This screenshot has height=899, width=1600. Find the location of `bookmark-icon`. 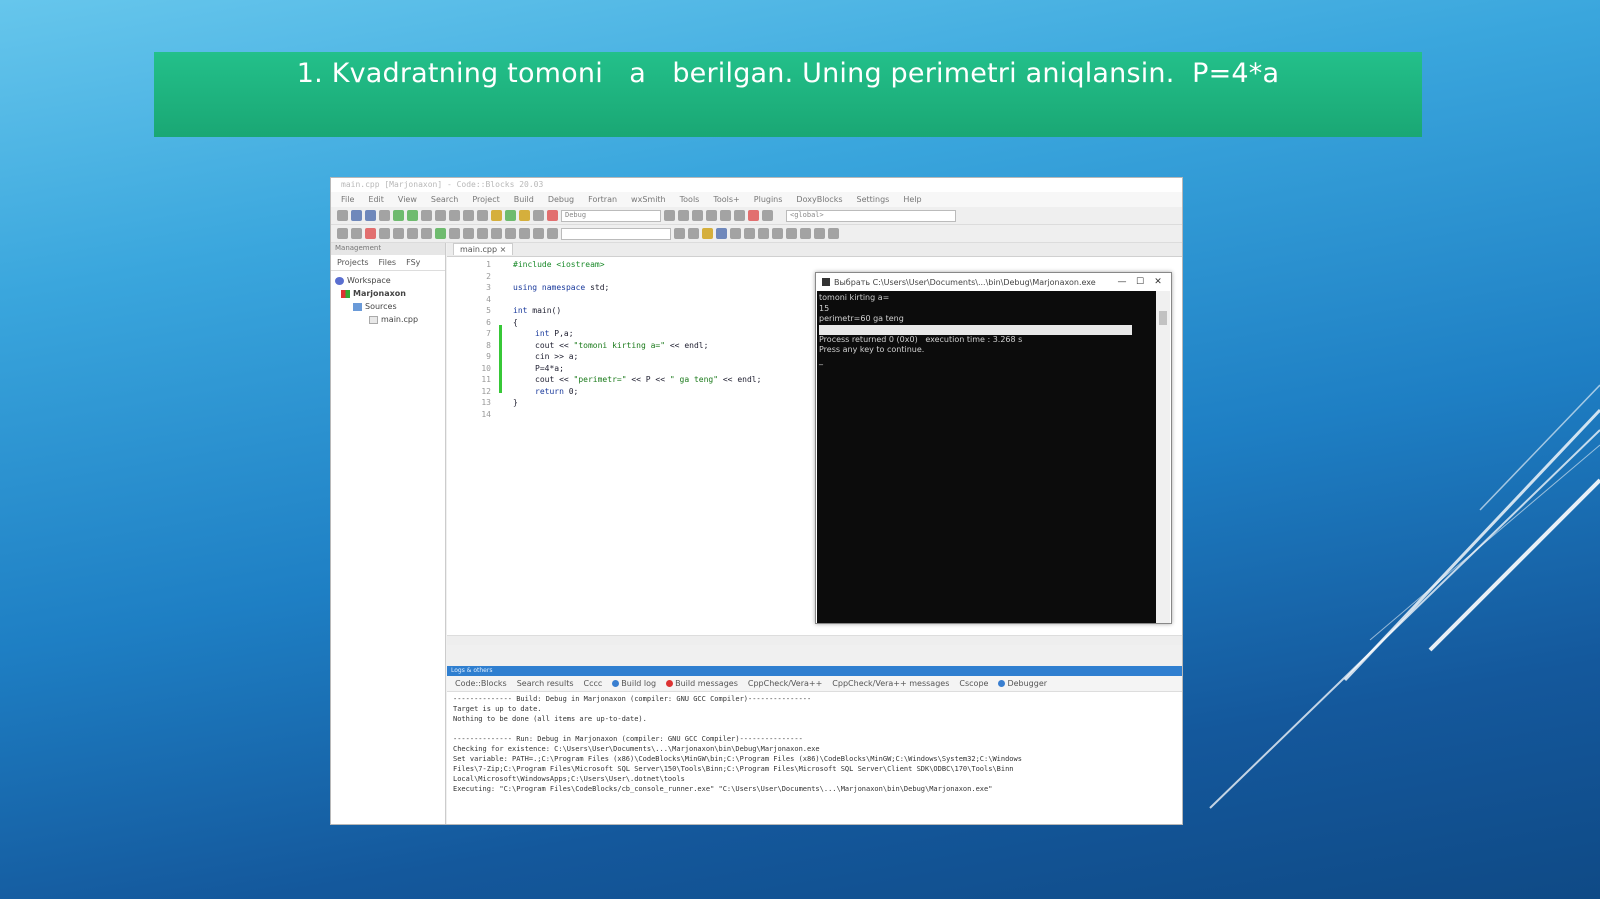

bookmark-icon is located at coordinates (370, 233).